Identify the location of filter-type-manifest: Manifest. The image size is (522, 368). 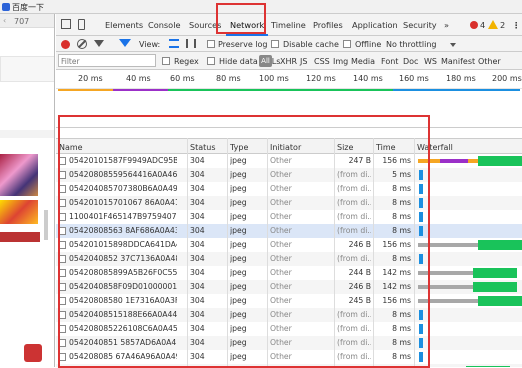
(458, 61).